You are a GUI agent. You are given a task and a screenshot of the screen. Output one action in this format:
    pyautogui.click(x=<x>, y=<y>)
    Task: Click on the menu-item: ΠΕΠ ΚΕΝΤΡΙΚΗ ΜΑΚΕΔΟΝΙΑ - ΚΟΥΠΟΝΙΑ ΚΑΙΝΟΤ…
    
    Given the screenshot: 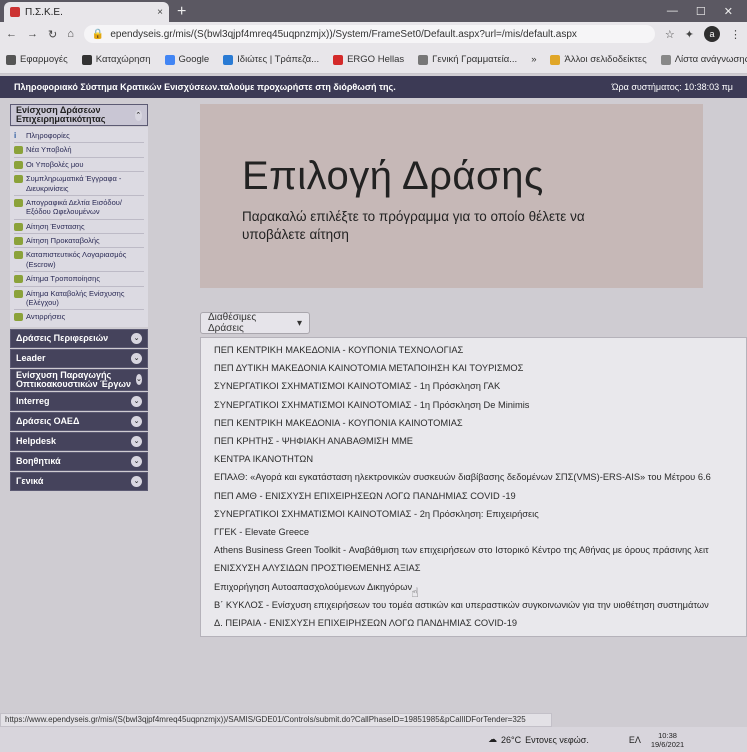 What is the action you would take?
    pyautogui.click(x=473, y=423)
    